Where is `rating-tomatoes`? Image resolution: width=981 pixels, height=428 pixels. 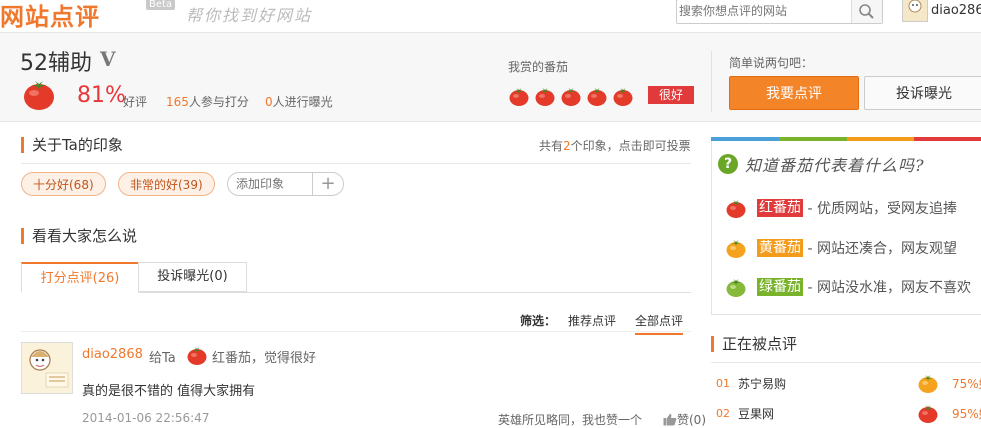 rating-tomatoes is located at coordinates (573, 96).